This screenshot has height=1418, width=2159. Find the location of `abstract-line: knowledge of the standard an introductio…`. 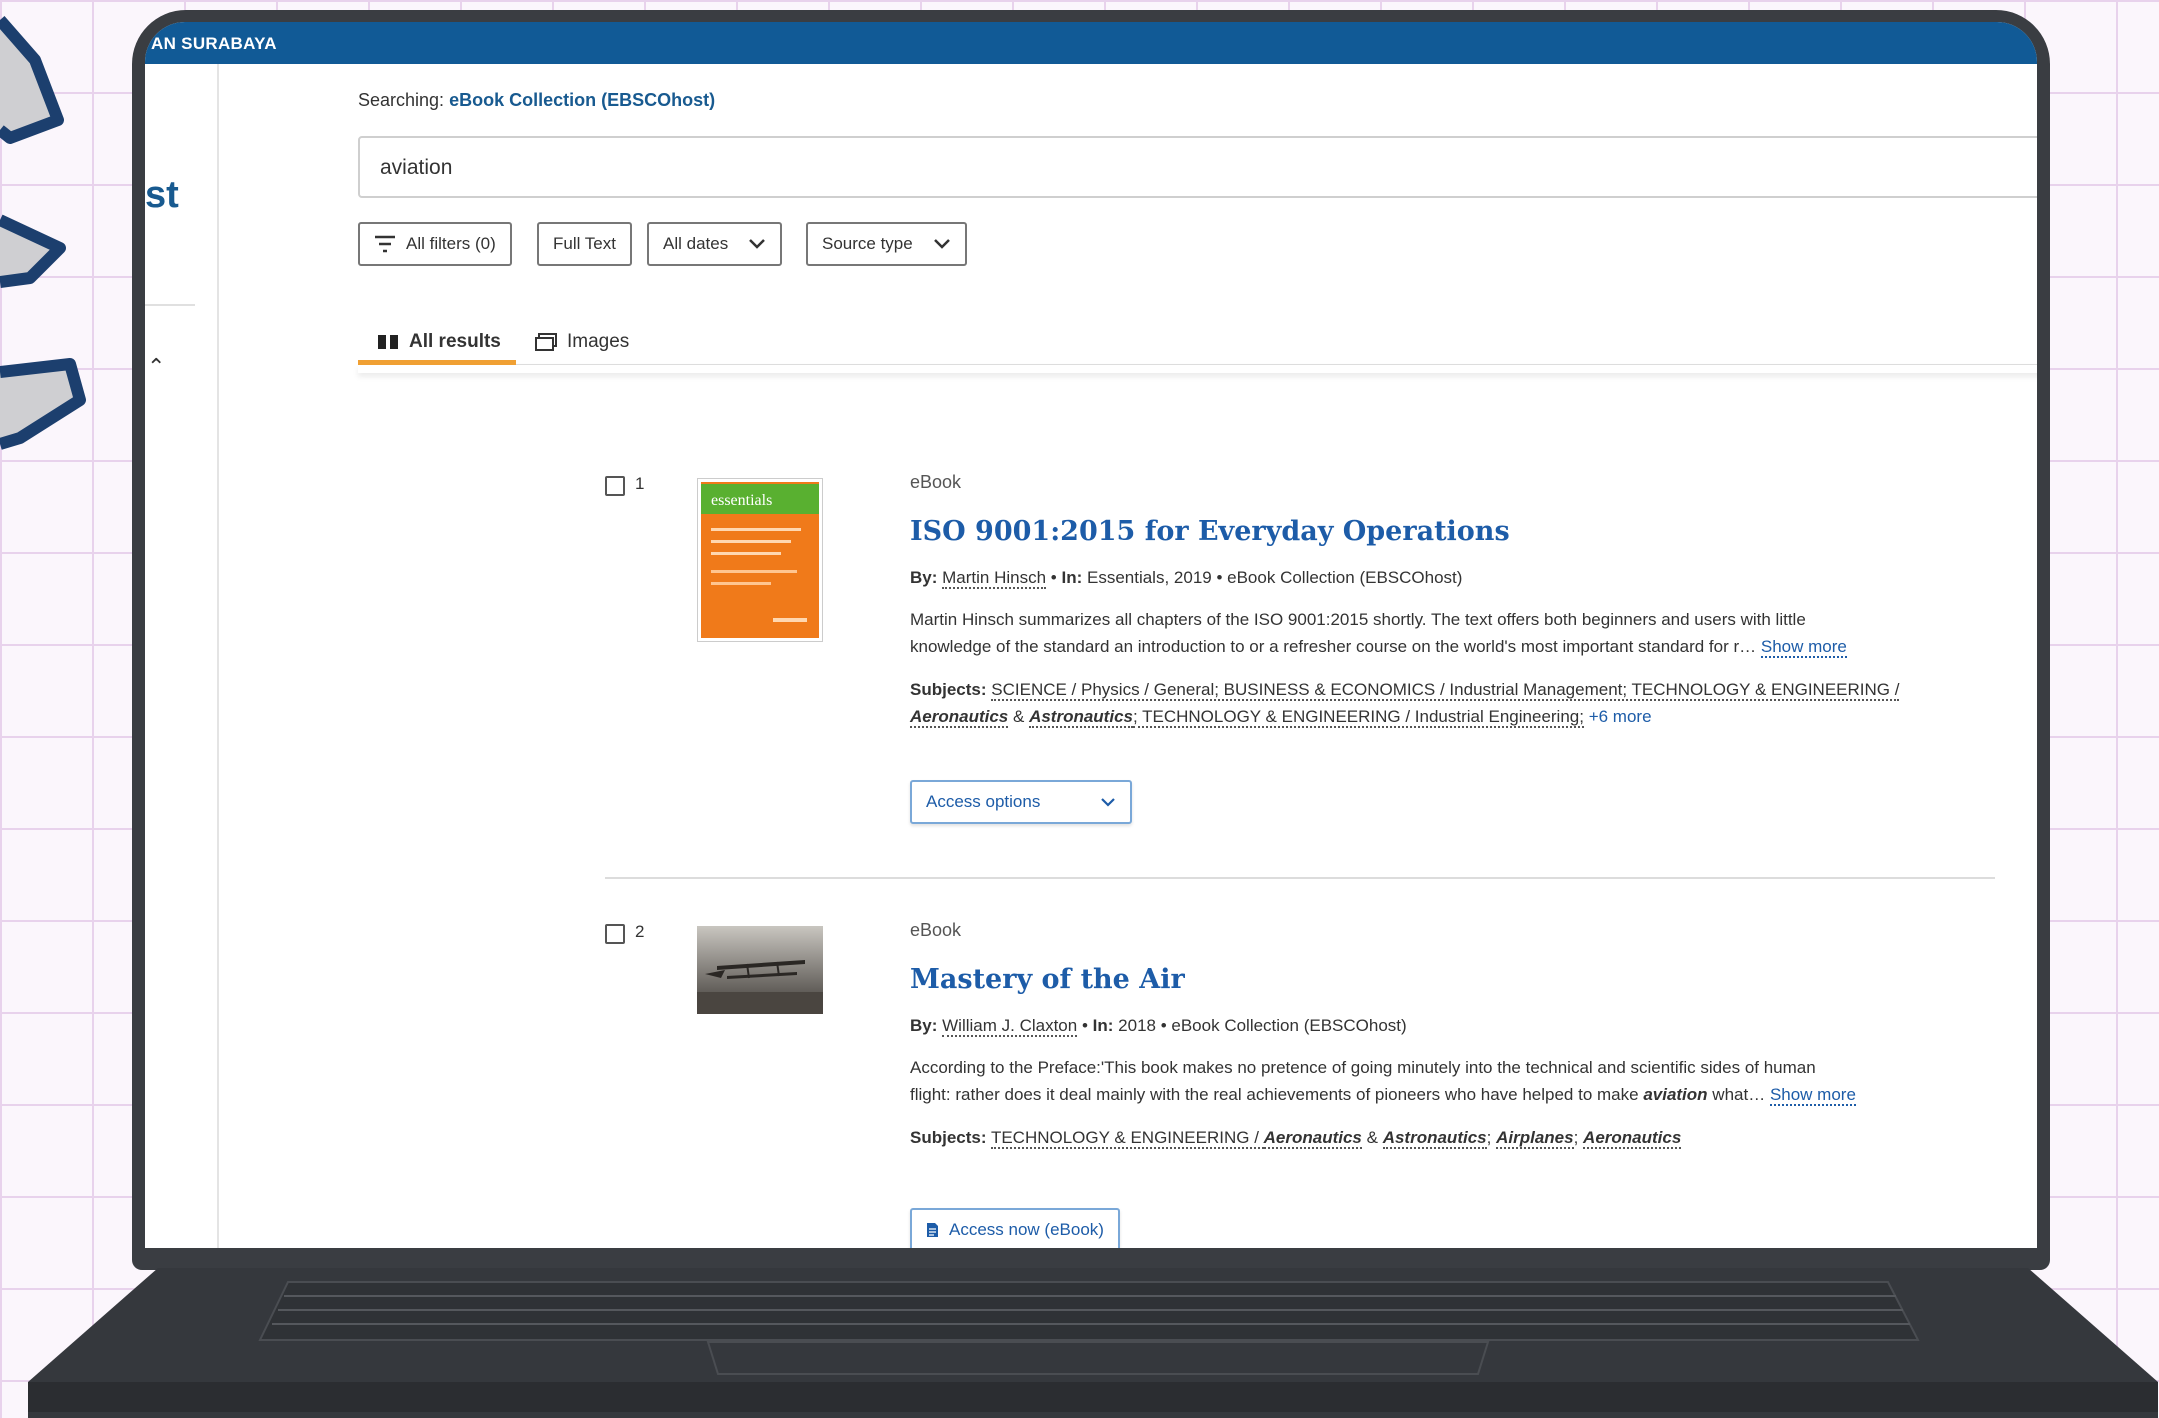

abstract-line: knowledge of the standard an introductio… is located at coordinates (1333, 646).